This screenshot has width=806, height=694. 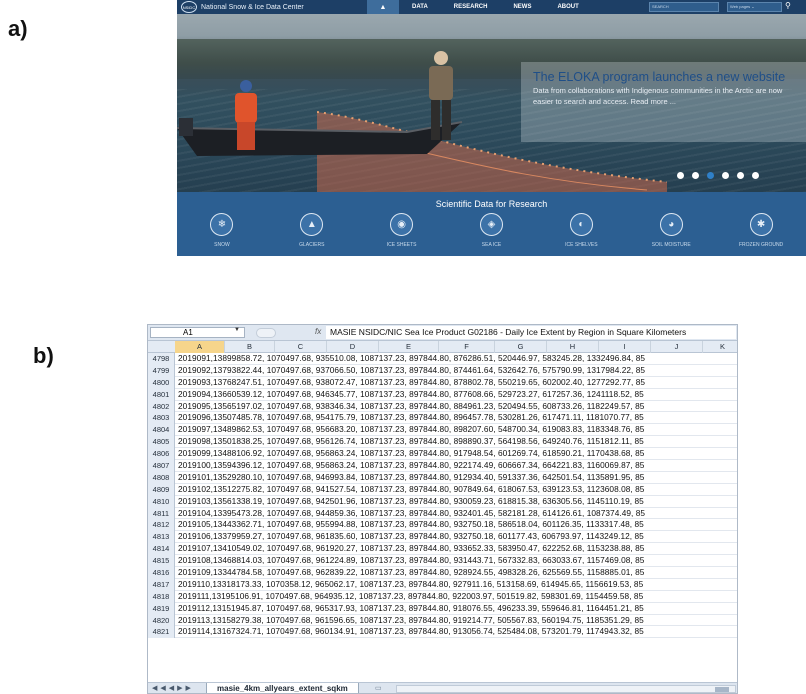 I want to click on row-number: 4801, so click(x=161, y=394).